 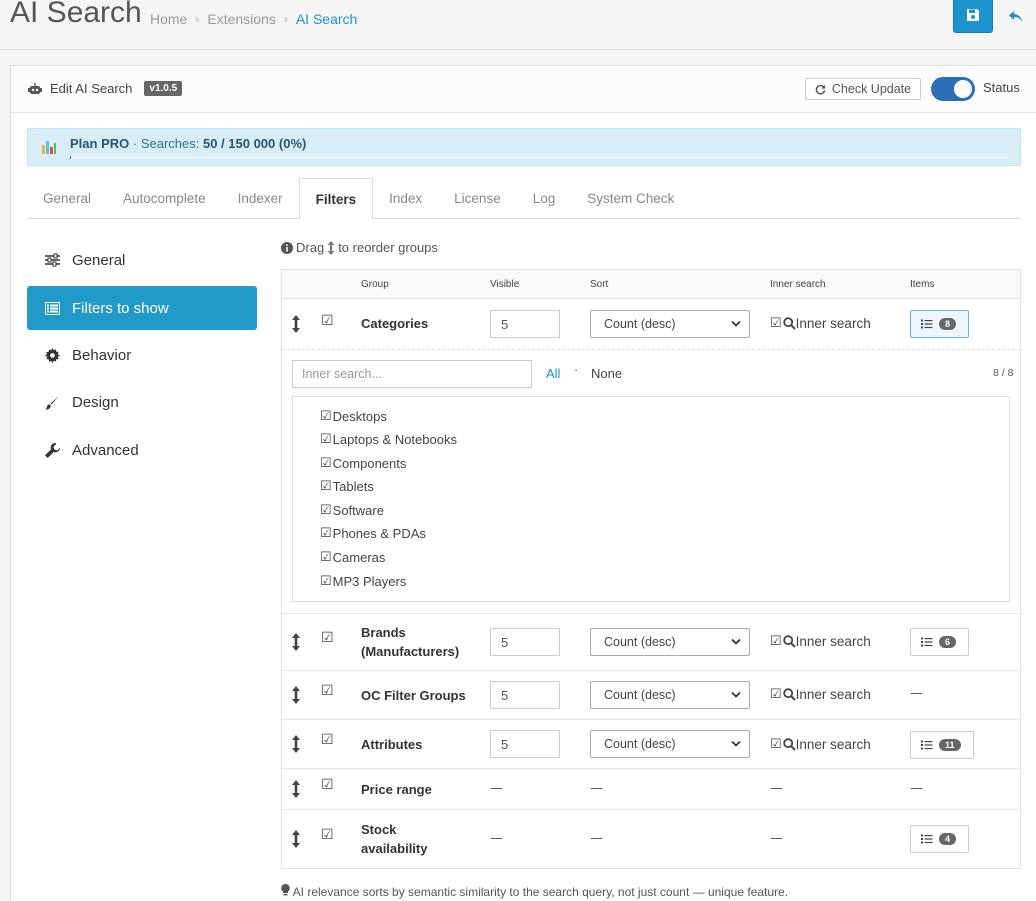 I want to click on check-update-button: Check Update, so click(x=863, y=89).